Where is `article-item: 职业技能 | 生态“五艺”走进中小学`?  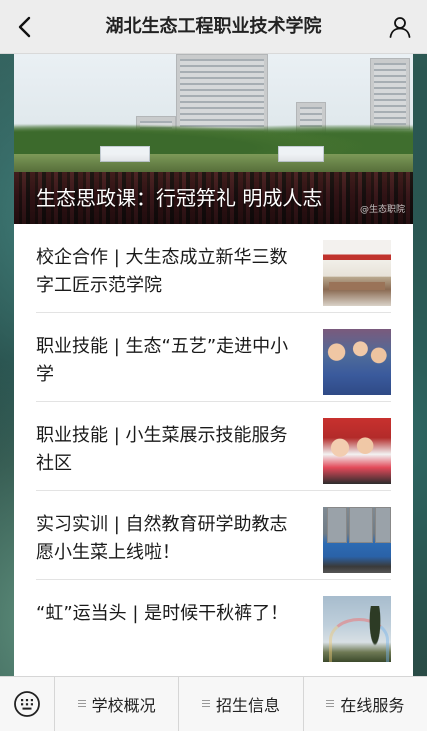
article-item: 职业技能 | 生态“五艺”走进中小学 is located at coordinates (213, 357).